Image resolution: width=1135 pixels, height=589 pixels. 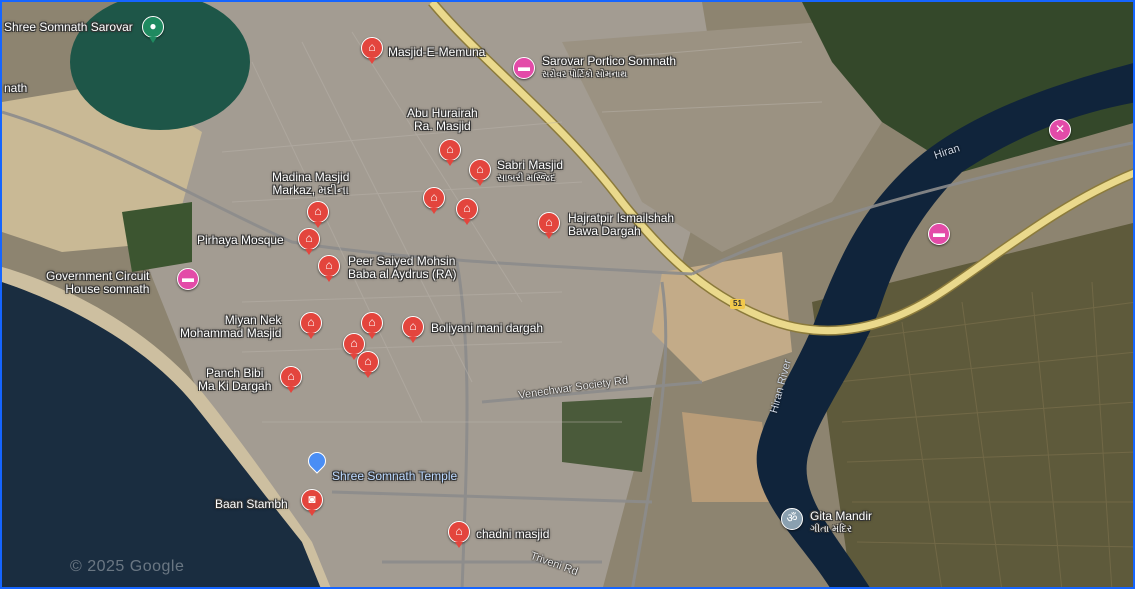 I want to click on place-label-abu-hurairah: Abu Hurairah Ra. Masjid, so click(x=442, y=120).